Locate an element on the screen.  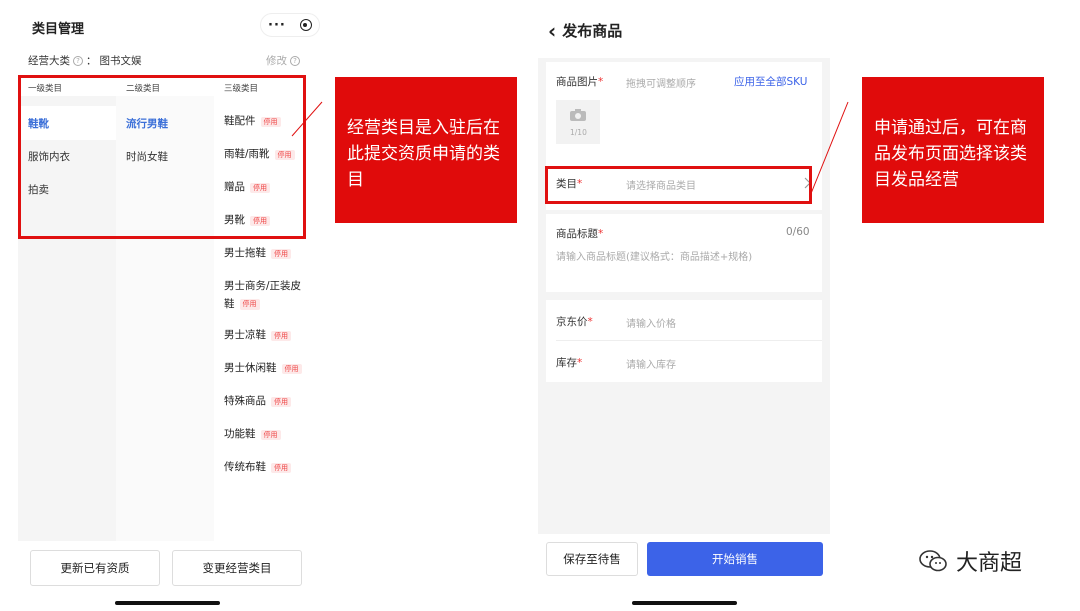
stock-input: 请输入库存 is located at coordinates (651, 363).